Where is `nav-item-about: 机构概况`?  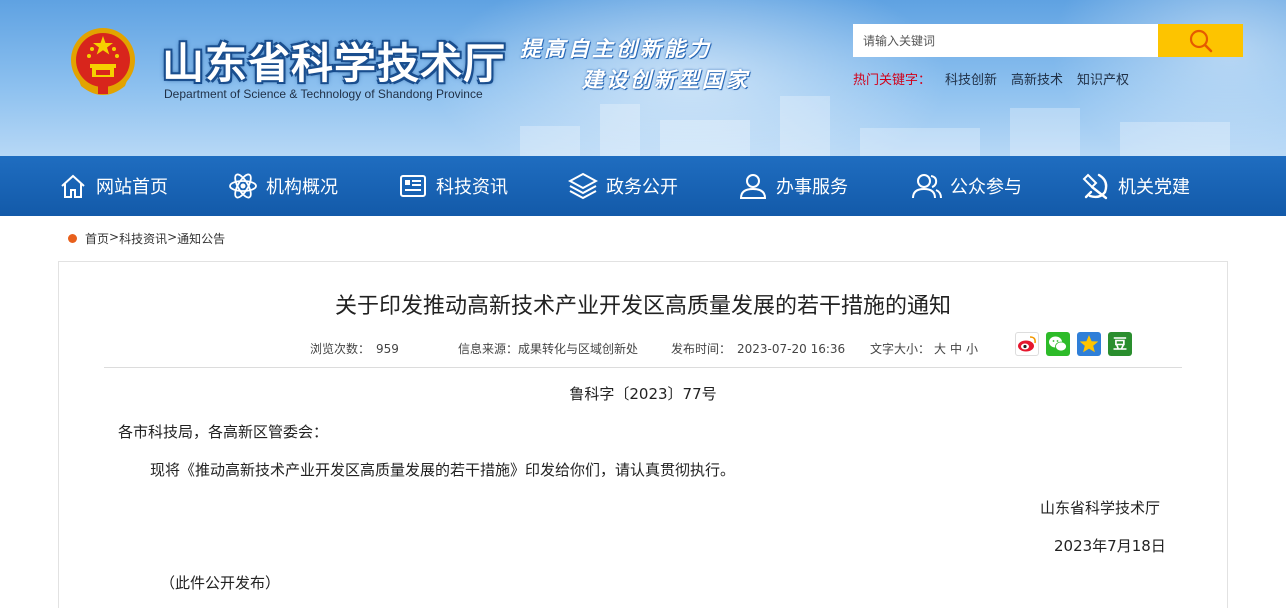 nav-item-about: 机构概况 is located at coordinates (283, 186).